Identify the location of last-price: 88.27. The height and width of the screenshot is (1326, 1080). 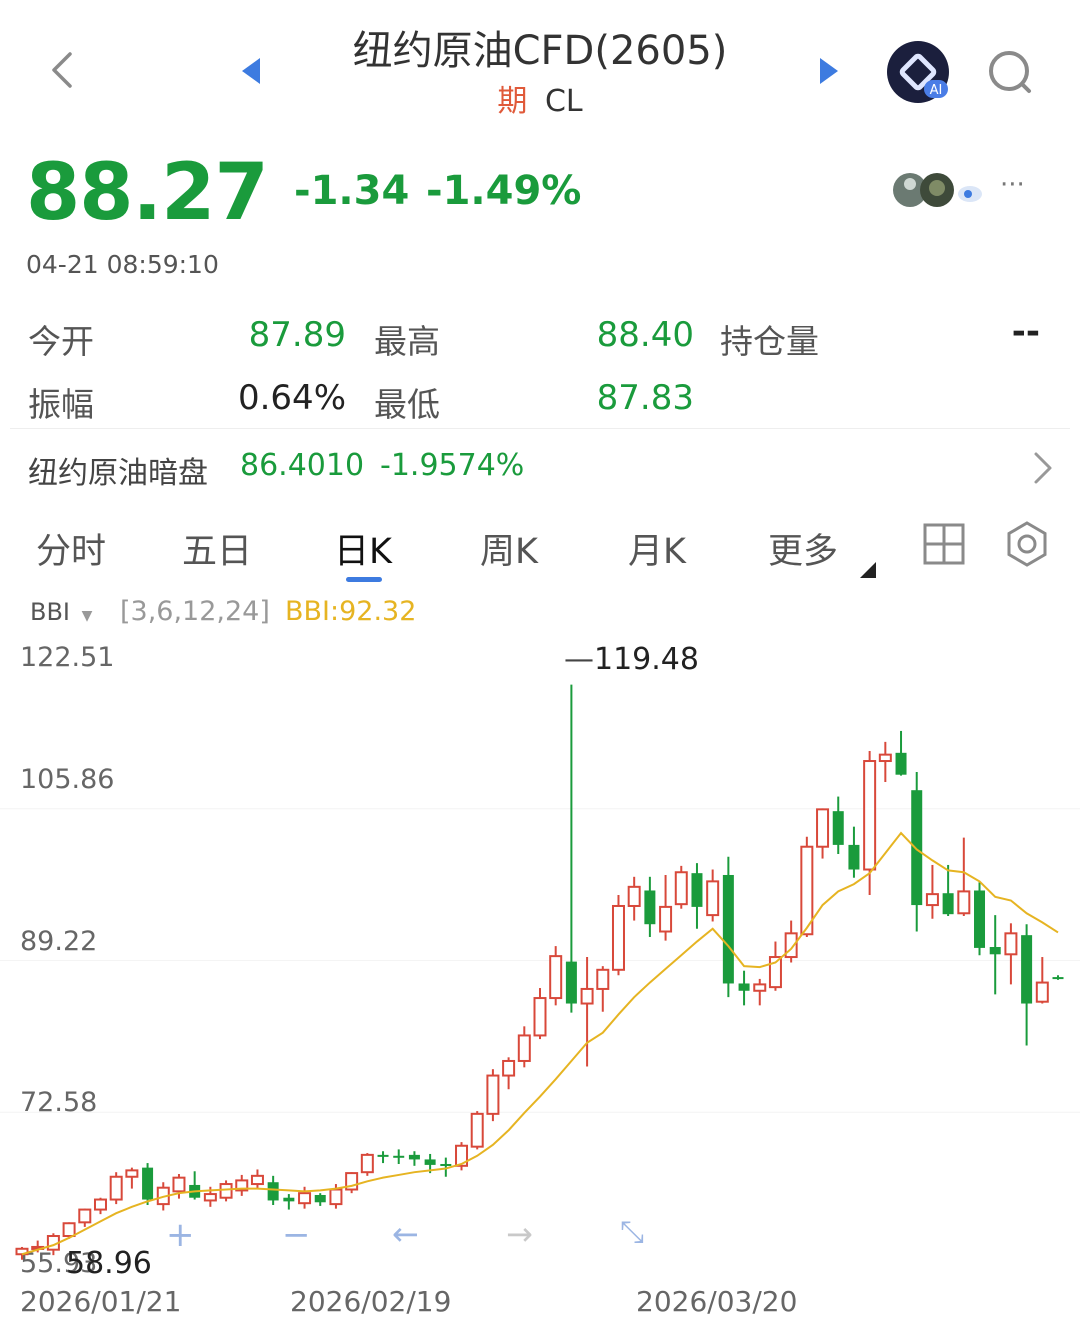
(147, 193).